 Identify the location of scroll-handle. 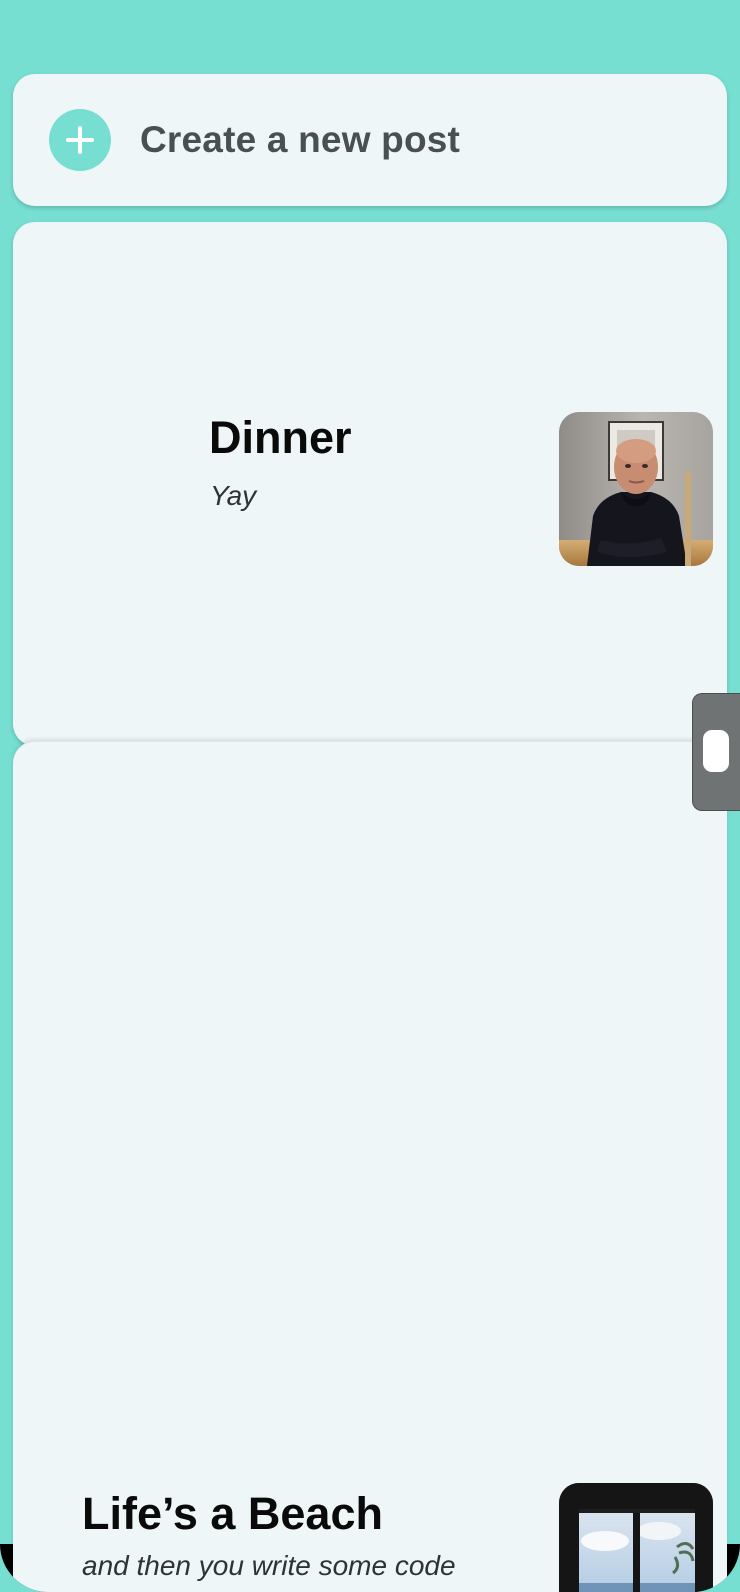
(716, 752).